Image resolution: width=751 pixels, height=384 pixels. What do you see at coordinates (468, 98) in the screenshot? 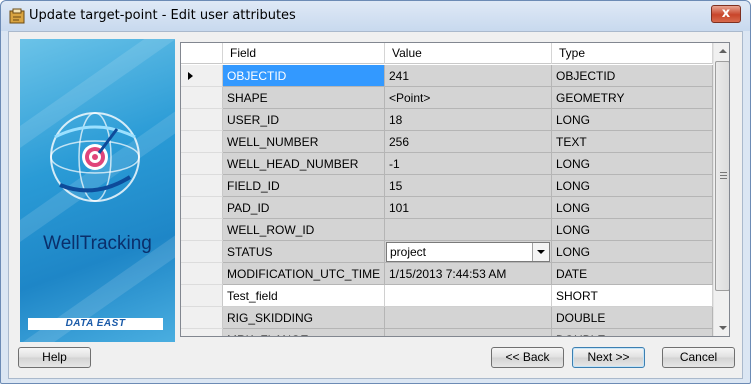
I see `value-cell: <Point>` at bounding box center [468, 98].